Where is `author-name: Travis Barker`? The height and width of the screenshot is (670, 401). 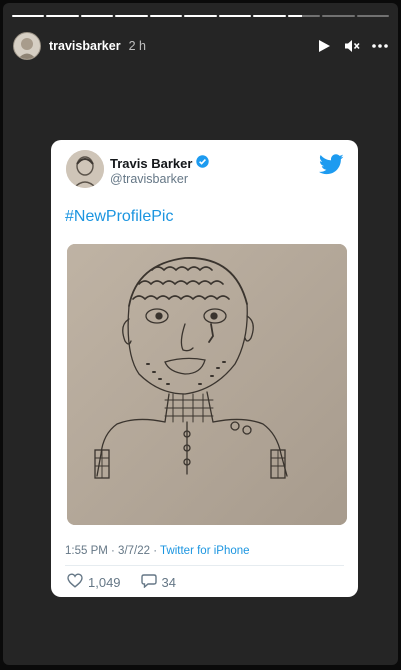
author-name: Travis Barker is located at coordinates (151, 163).